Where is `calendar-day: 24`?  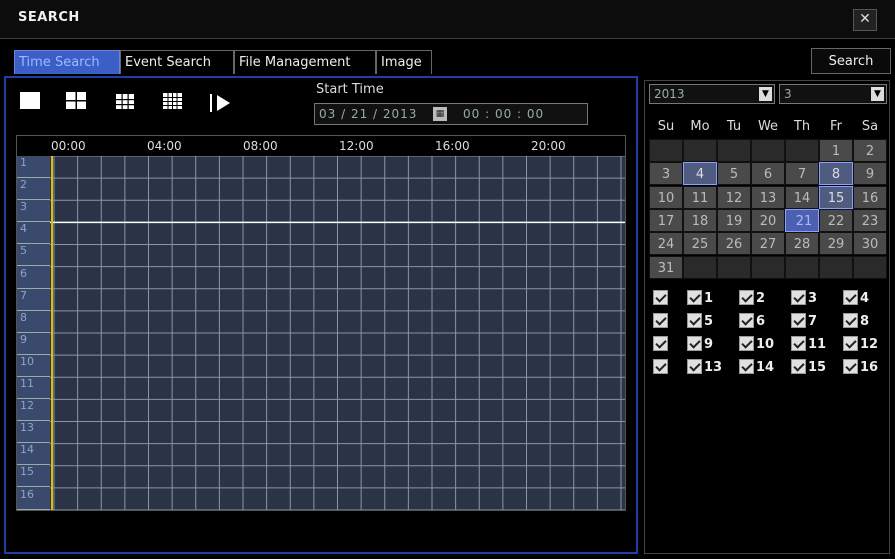 calendar-day: 24 is located at coordinates (666, 244).